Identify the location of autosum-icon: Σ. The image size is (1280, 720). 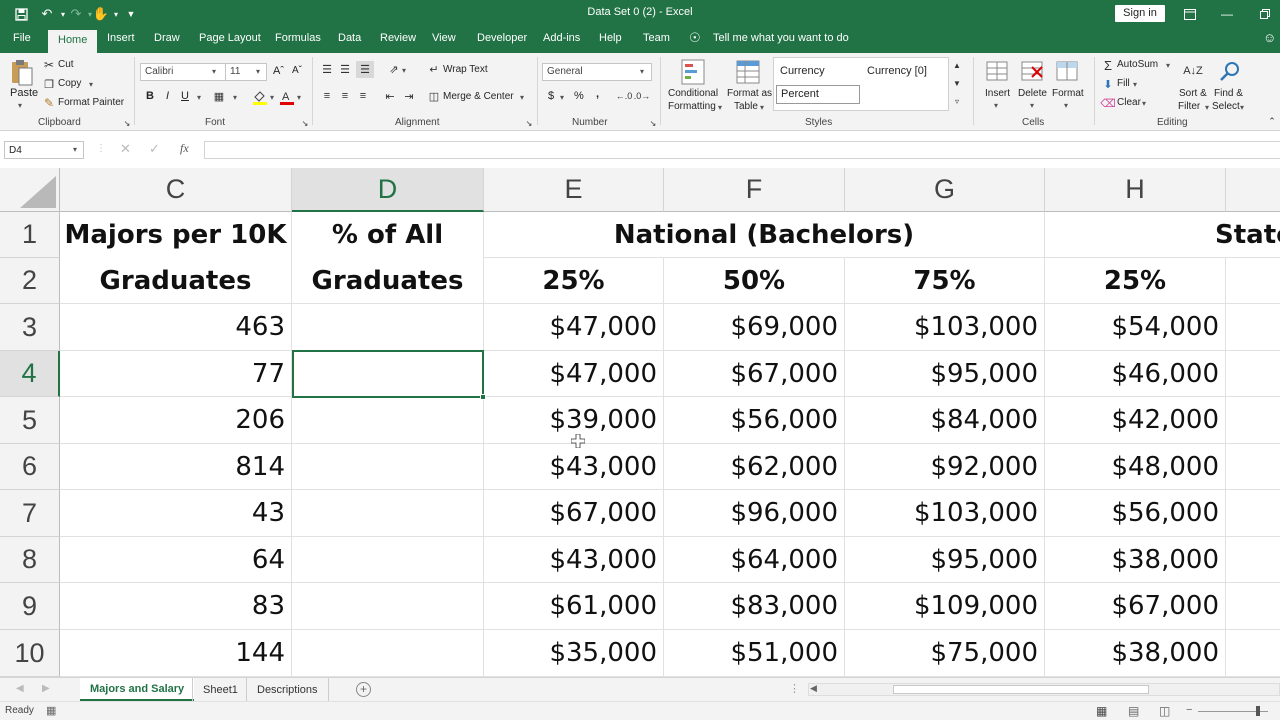
(1108, 65).